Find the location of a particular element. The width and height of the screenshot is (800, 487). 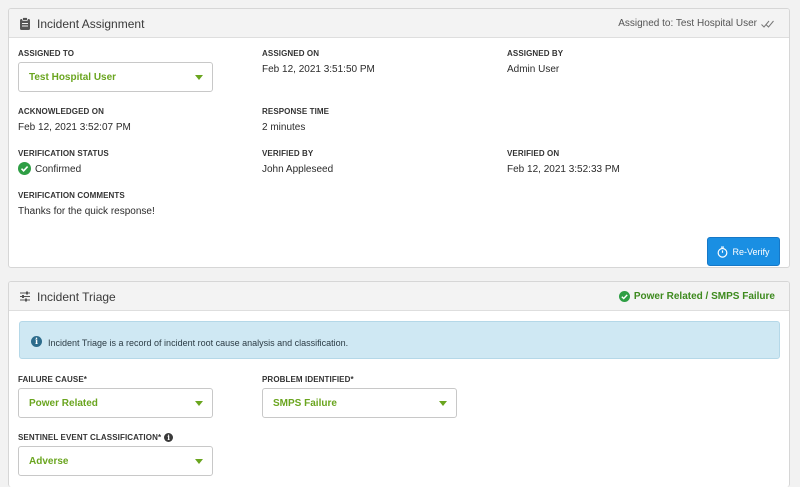

assigned-to-select: Test Hospital User is located at coordinates (115, 77).